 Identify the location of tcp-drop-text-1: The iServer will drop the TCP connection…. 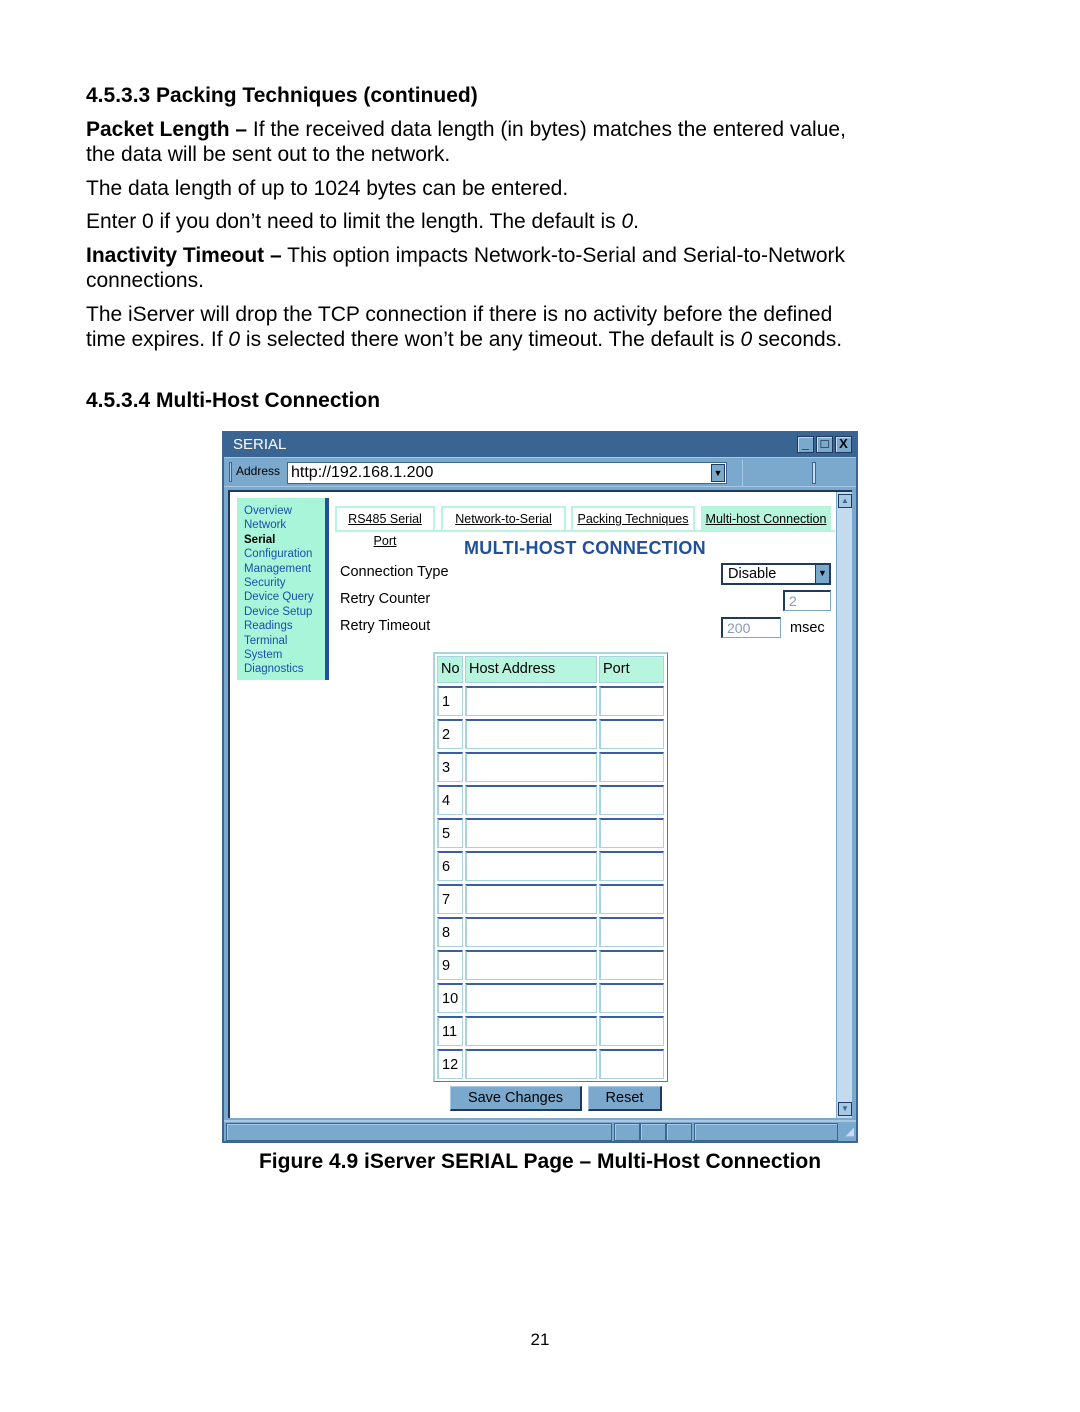
(459, 314).